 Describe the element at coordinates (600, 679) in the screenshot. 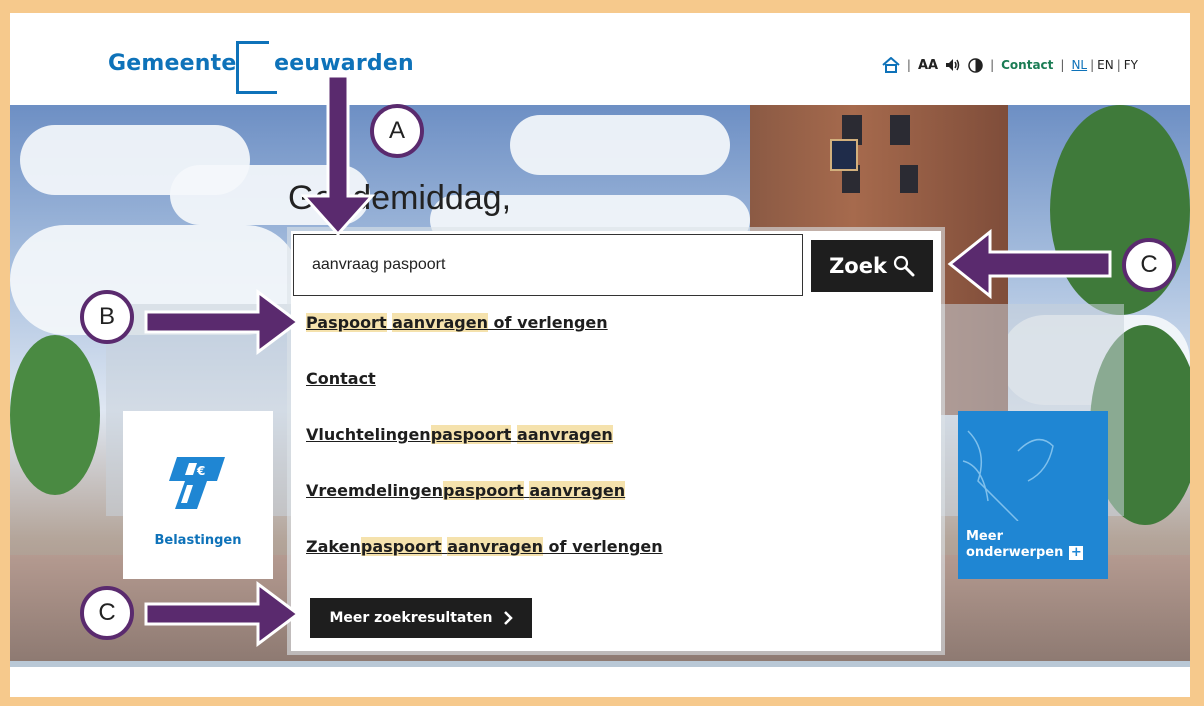

I see `page-bottom-strip` at that location.